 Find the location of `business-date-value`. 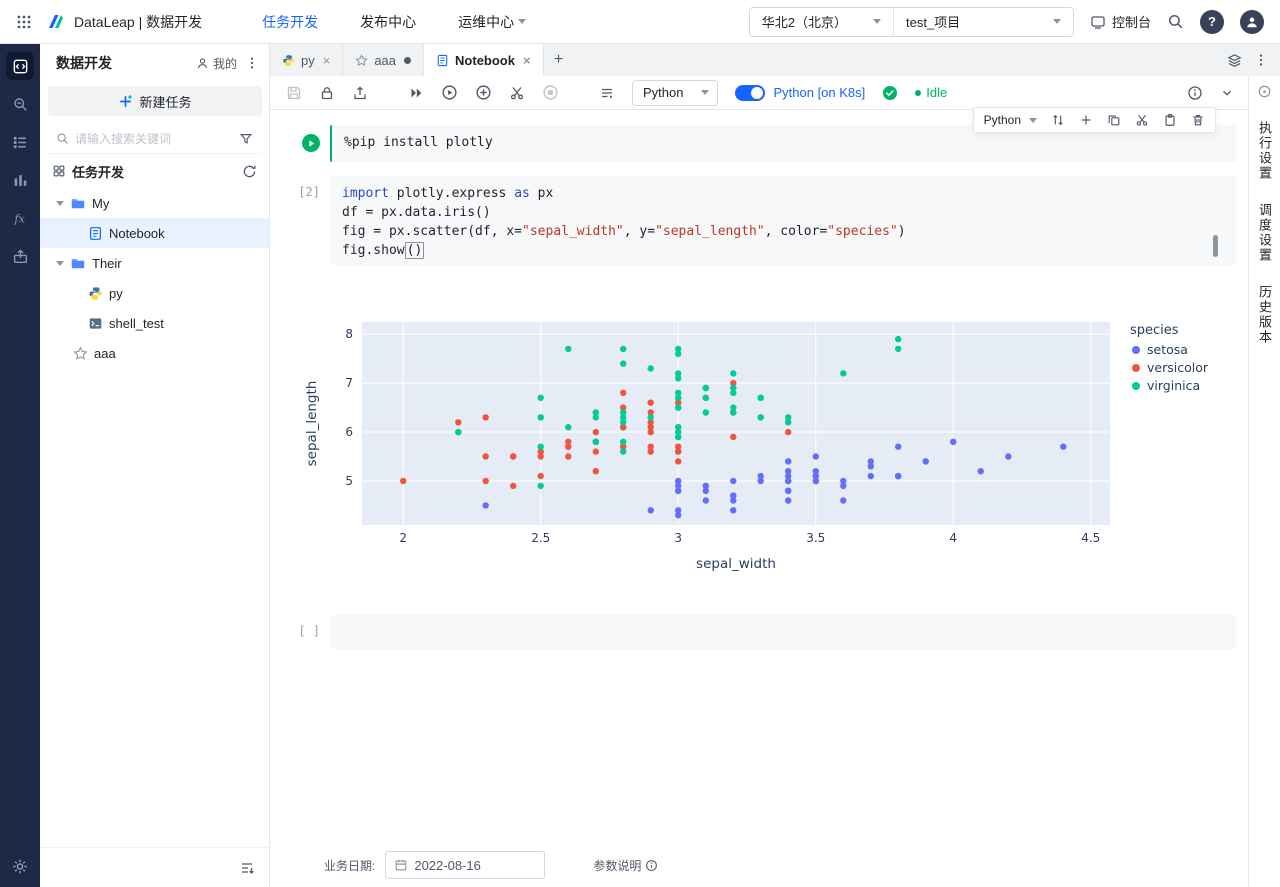

business-date-value is located at coordinates (475, 865).